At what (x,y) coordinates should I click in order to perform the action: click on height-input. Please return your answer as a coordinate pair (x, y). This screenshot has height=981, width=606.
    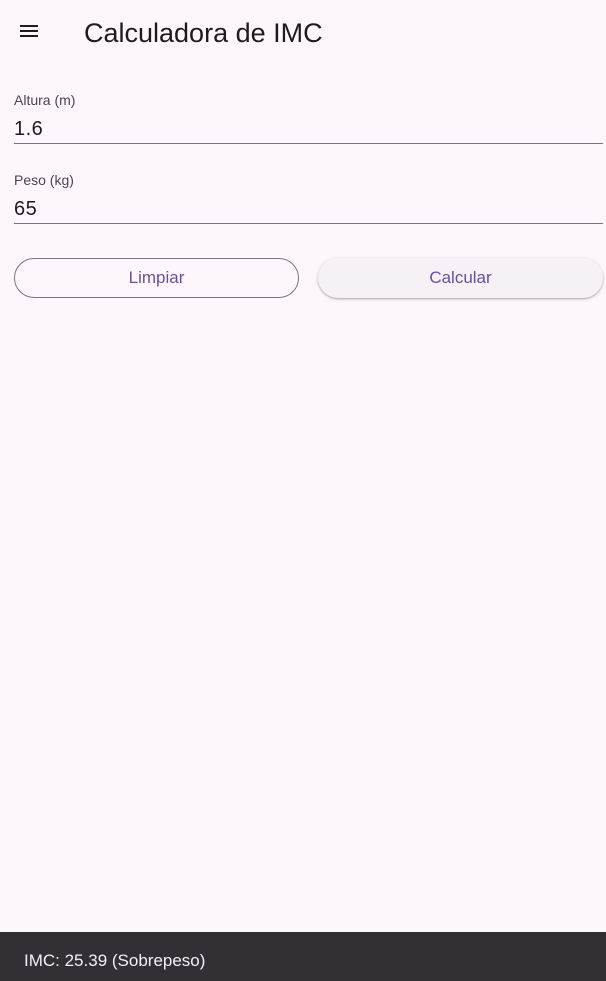
    Looking at the image, I should click on (308, 129).